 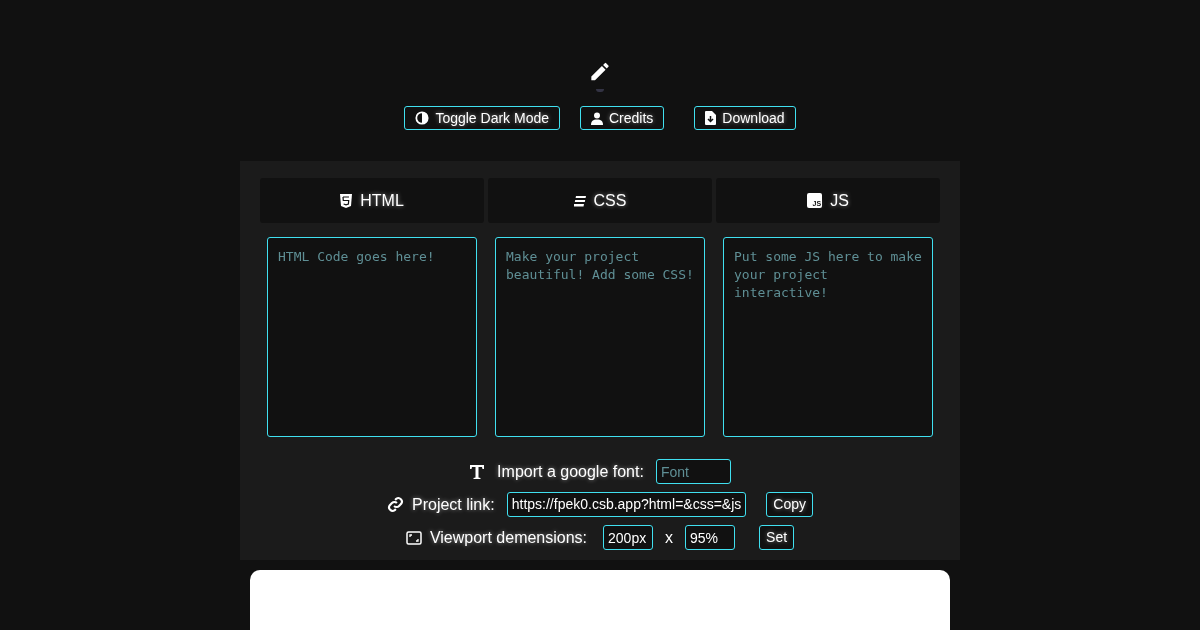 What do you see at coordinates (597, 118) in the screenshot?
I see `user-icon` at bounding box center [597, 118].